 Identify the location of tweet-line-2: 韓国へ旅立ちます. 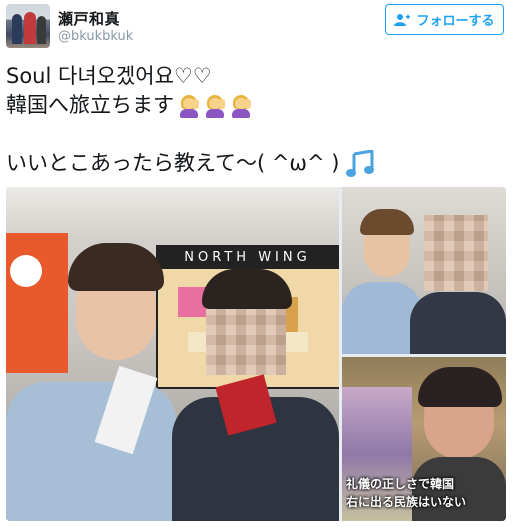
(256, 105).